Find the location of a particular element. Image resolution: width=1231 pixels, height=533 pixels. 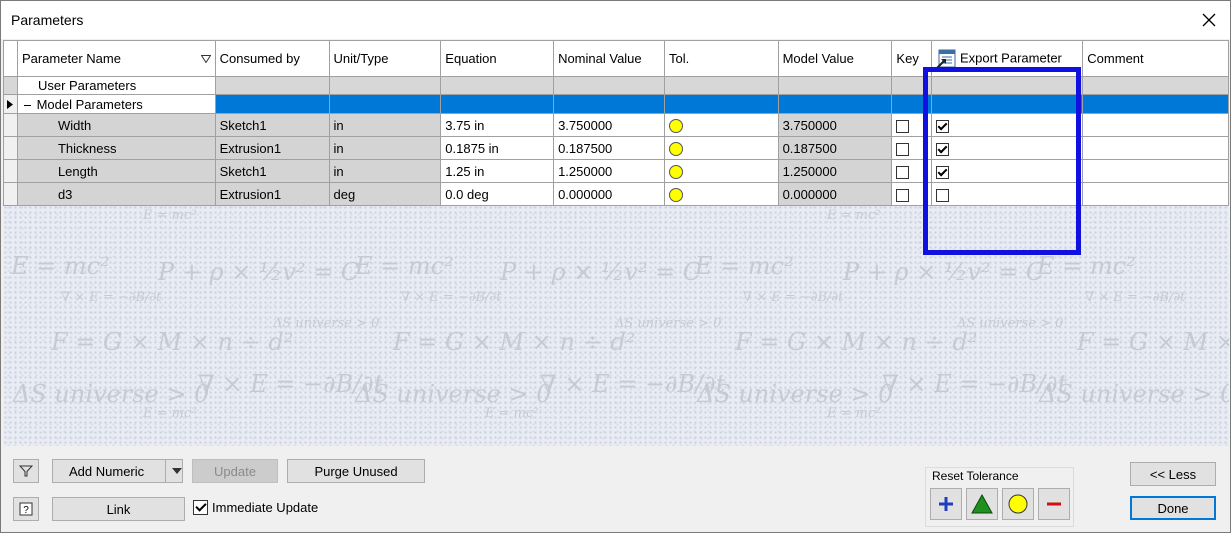

help-button: ? is located at coordinates (26, 509).